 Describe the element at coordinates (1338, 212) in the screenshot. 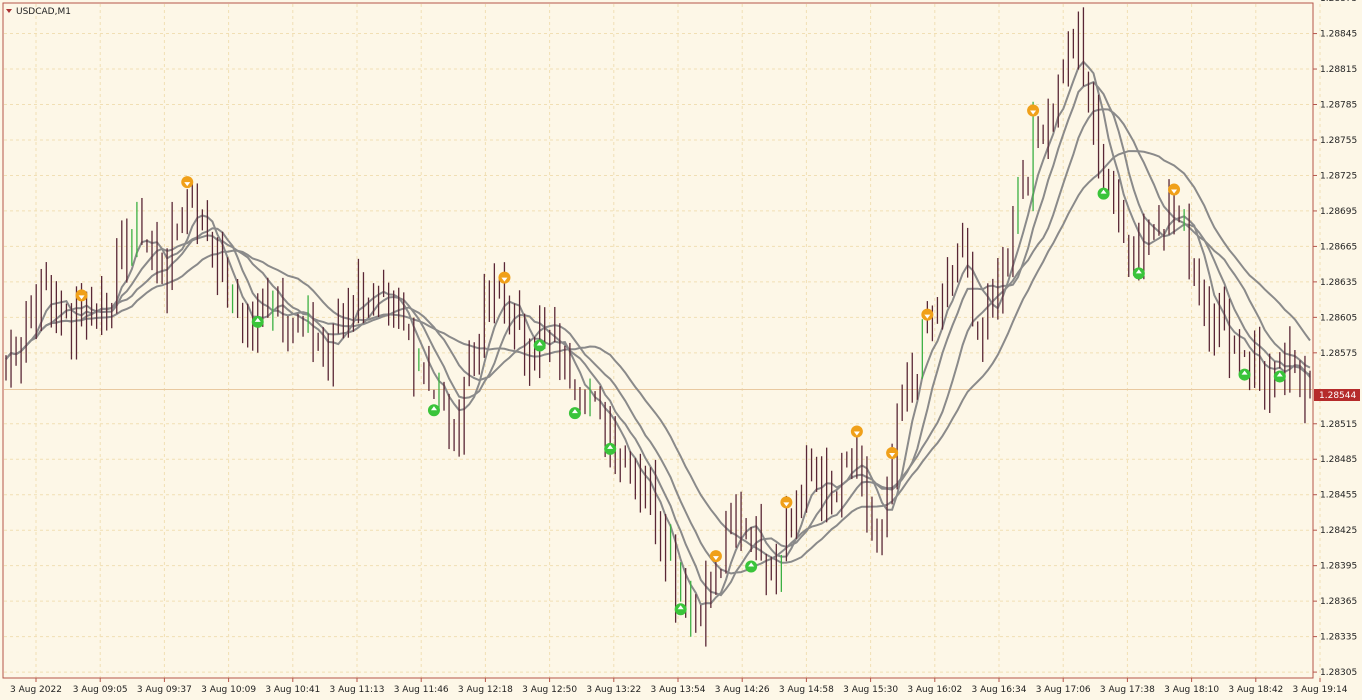

I see `y-tick-label: 1.28695` at that location.